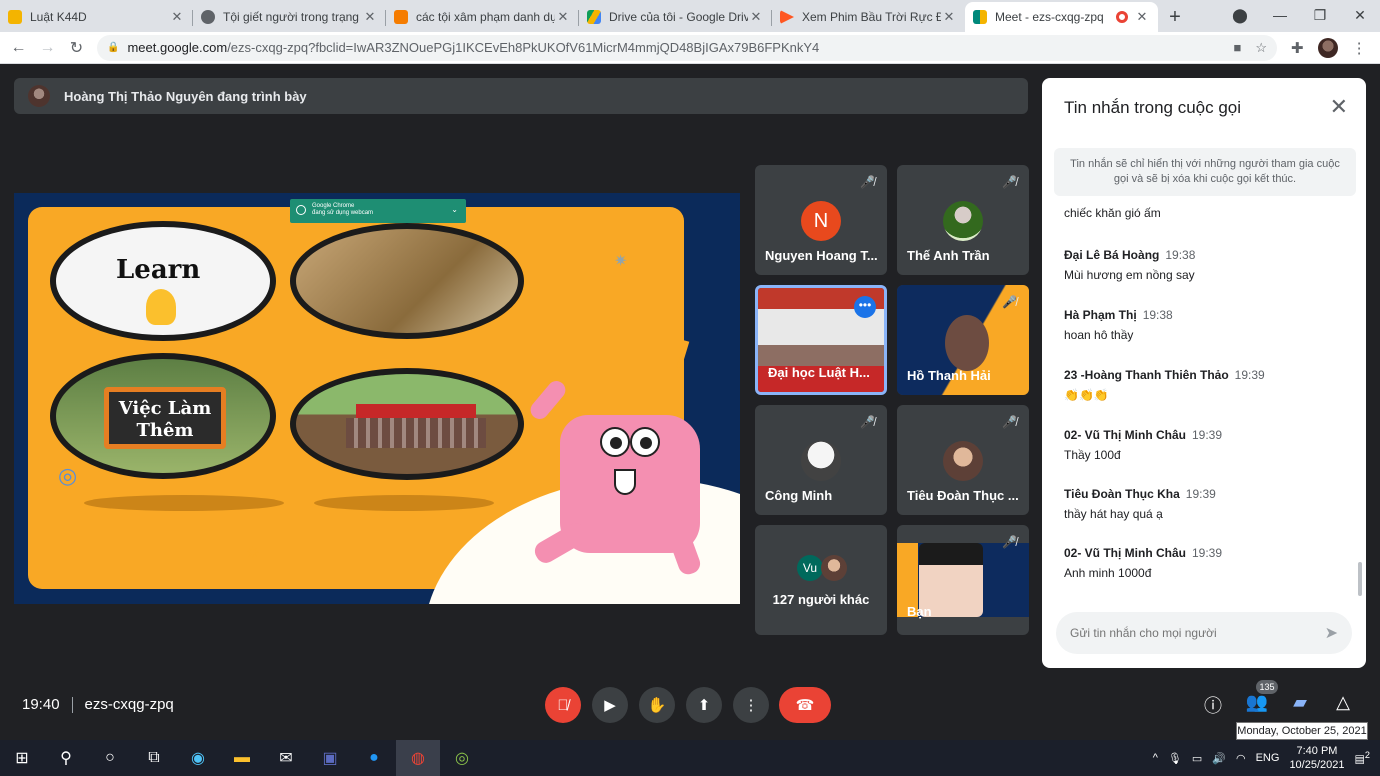 The image size is (1380, 776). Describe the element at coordinates (805, 705) in the screenshot. I see `leave-call-button: ☎` at that location.